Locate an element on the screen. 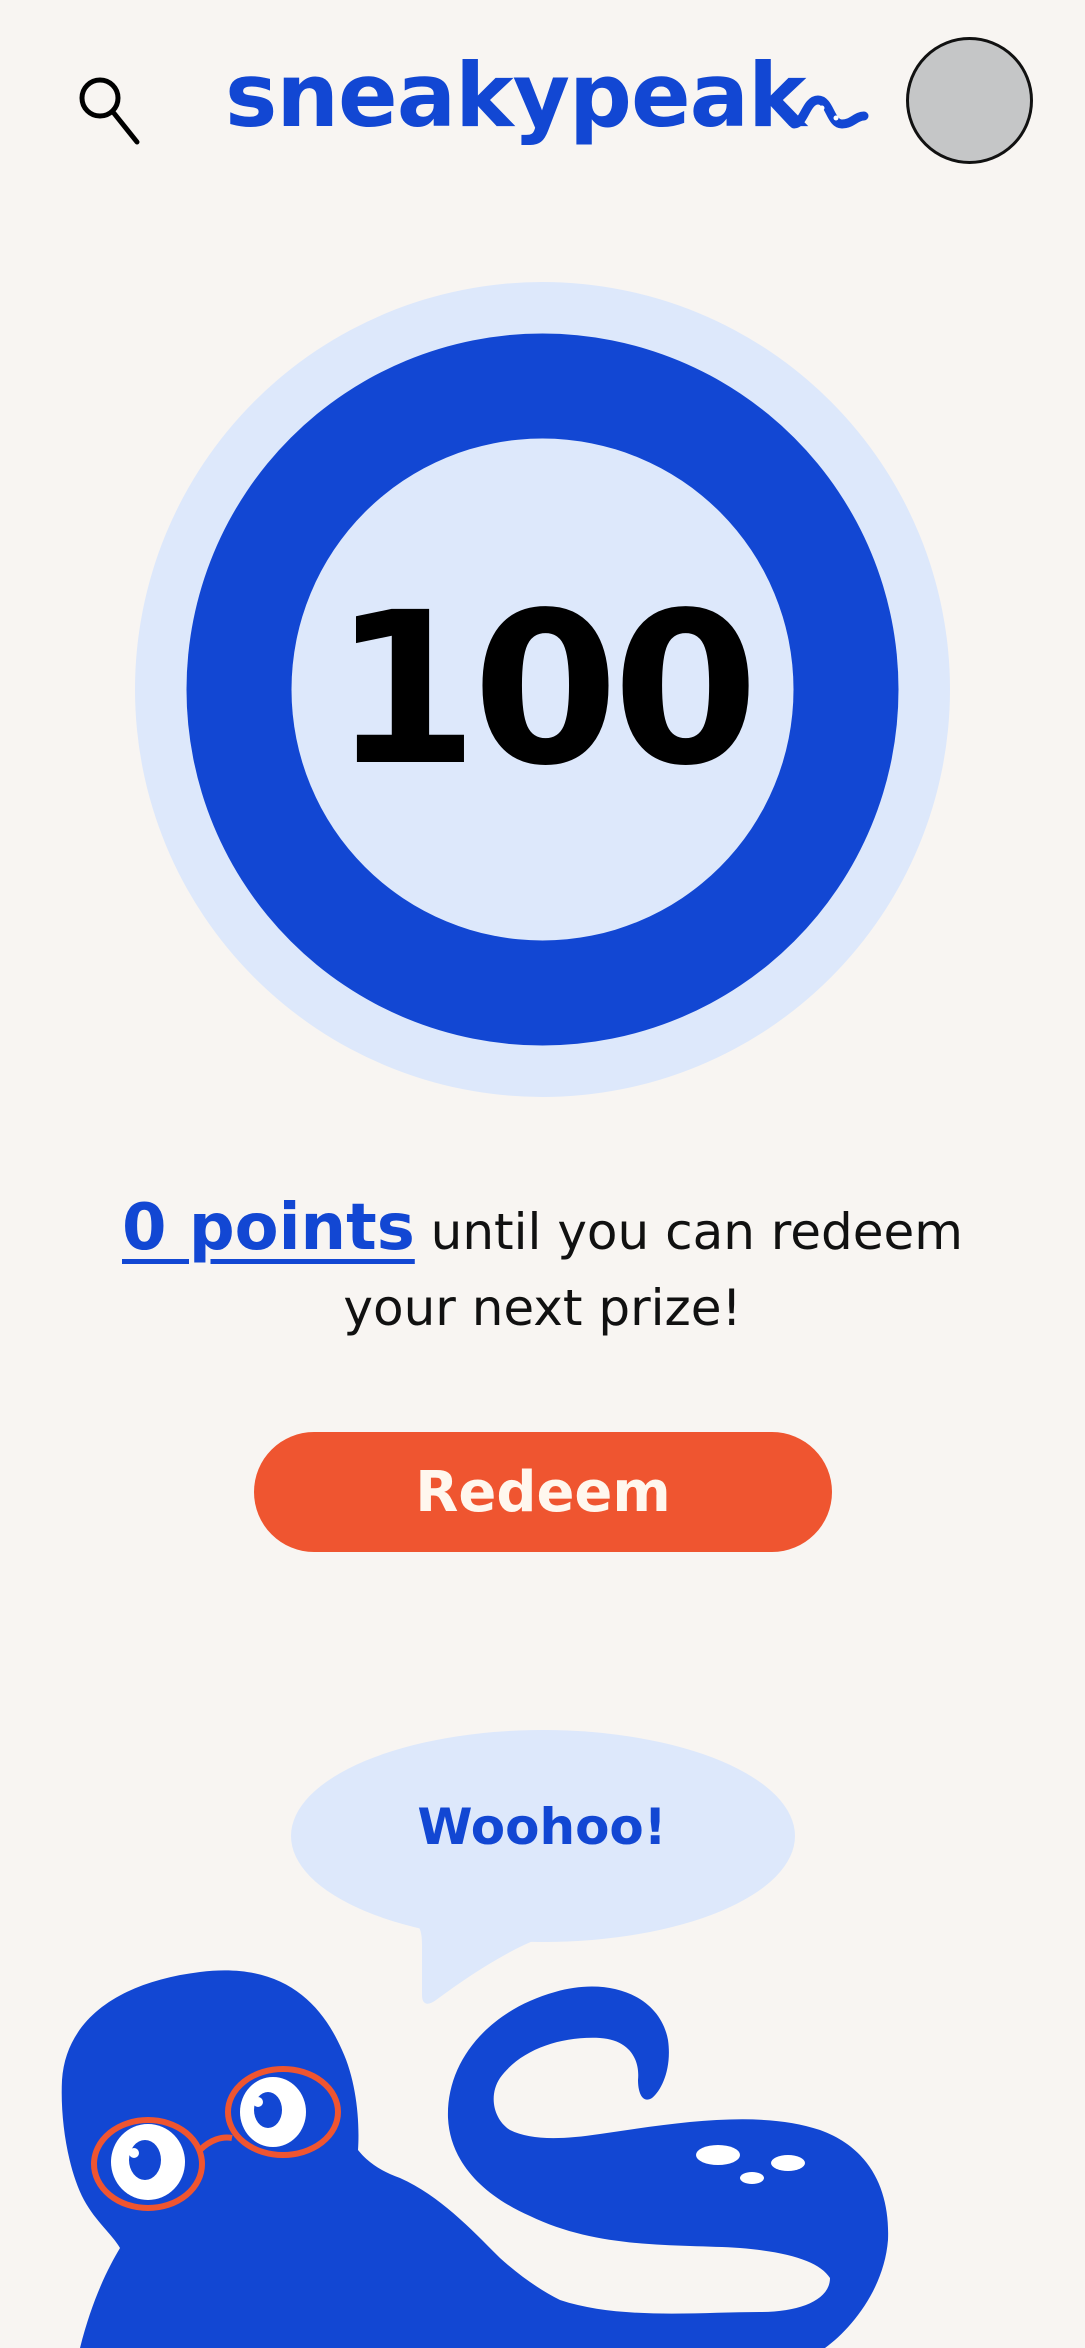 This screenshot has height=2348, width=1085. octopus-body is located at coordinates (475, 2159).